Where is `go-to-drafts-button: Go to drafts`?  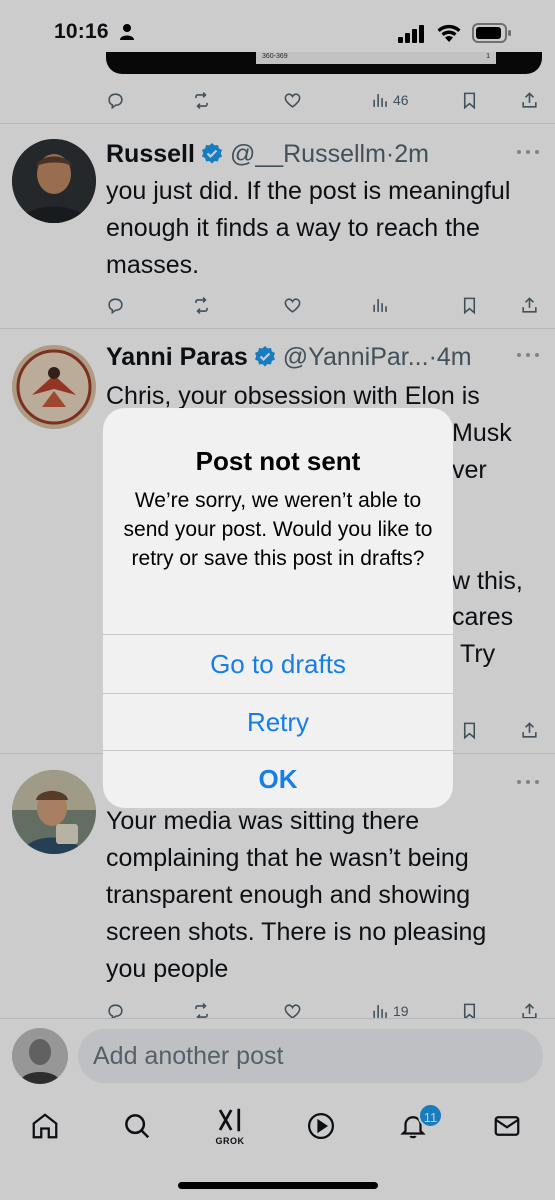 go-to-drafts-button: Go to drafts is located at coordinates (278, 664).